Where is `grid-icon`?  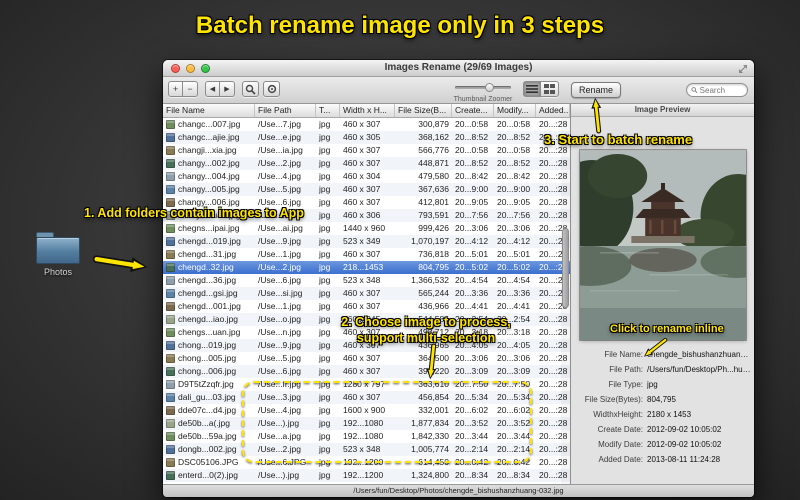 grid-icon is located at coordinates (549, 89).